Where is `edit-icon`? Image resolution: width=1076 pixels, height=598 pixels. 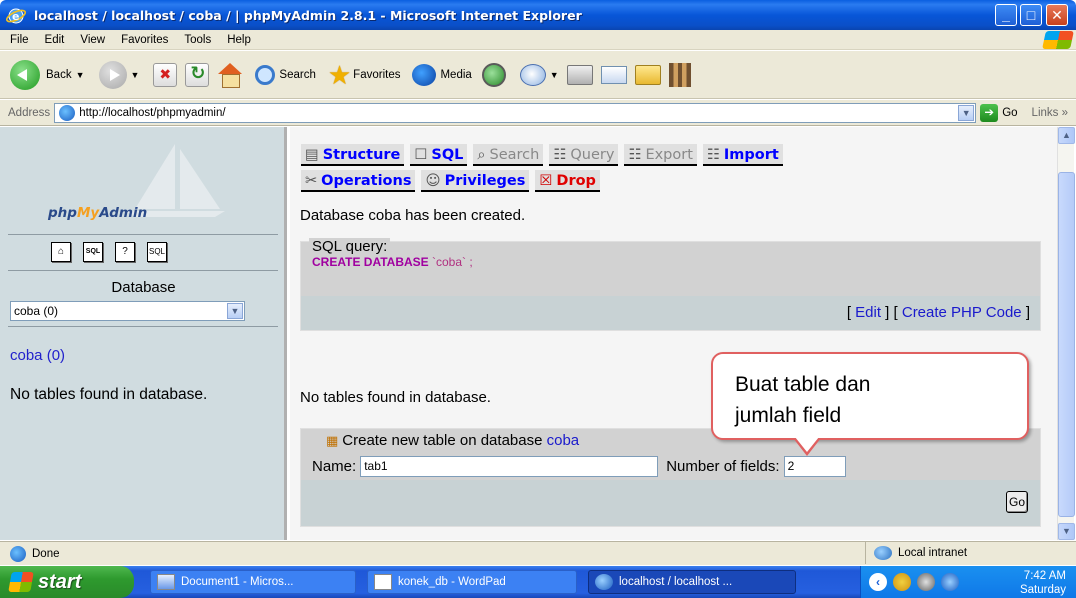 edit-icon is located at coordinates (613, 74).